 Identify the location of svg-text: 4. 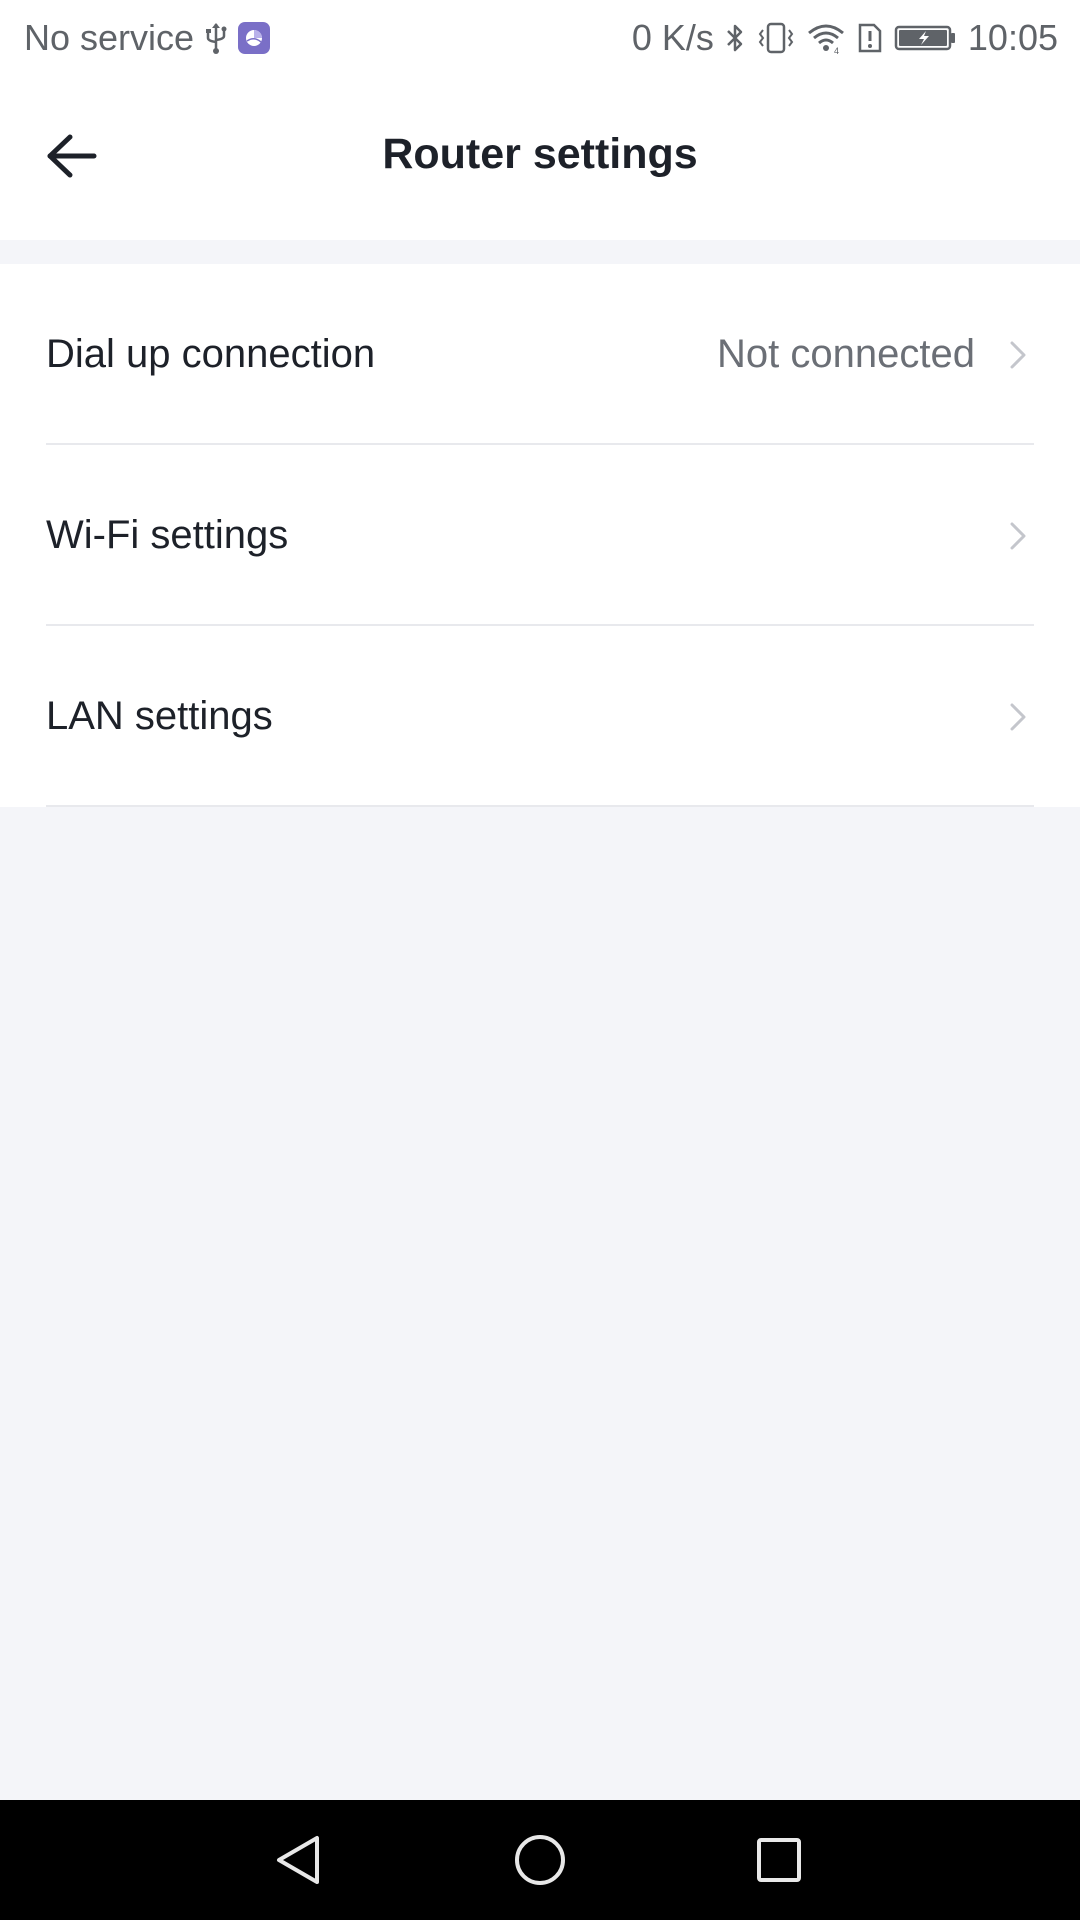
(836, 50).